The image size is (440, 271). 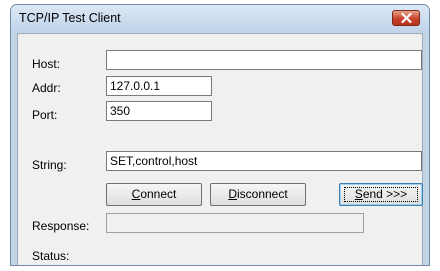 What do you see at coordinates (51, 256) in the screenshot?
I see `status-label: Status:` at bounding box center [51, 256].